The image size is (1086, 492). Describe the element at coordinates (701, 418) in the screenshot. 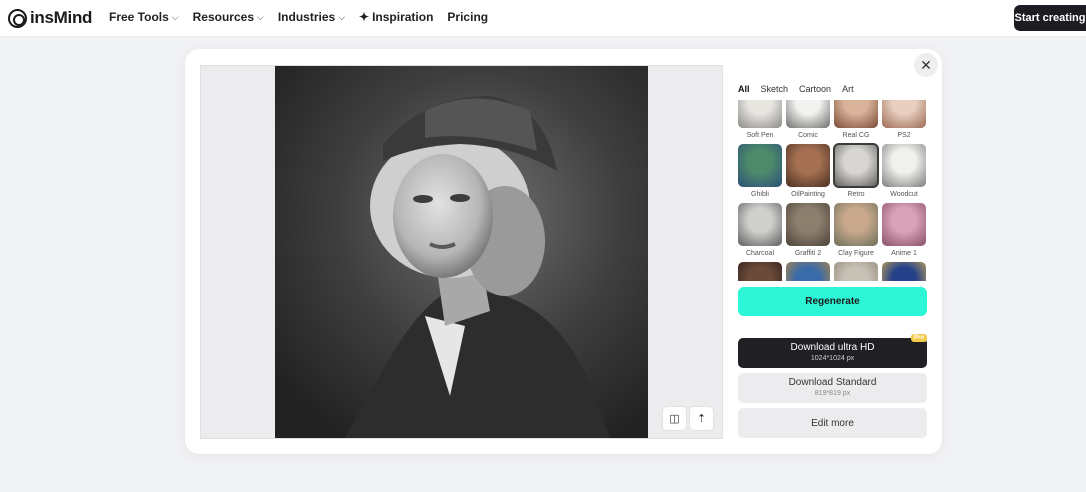

I see `share-icon: ⇡` at that location.